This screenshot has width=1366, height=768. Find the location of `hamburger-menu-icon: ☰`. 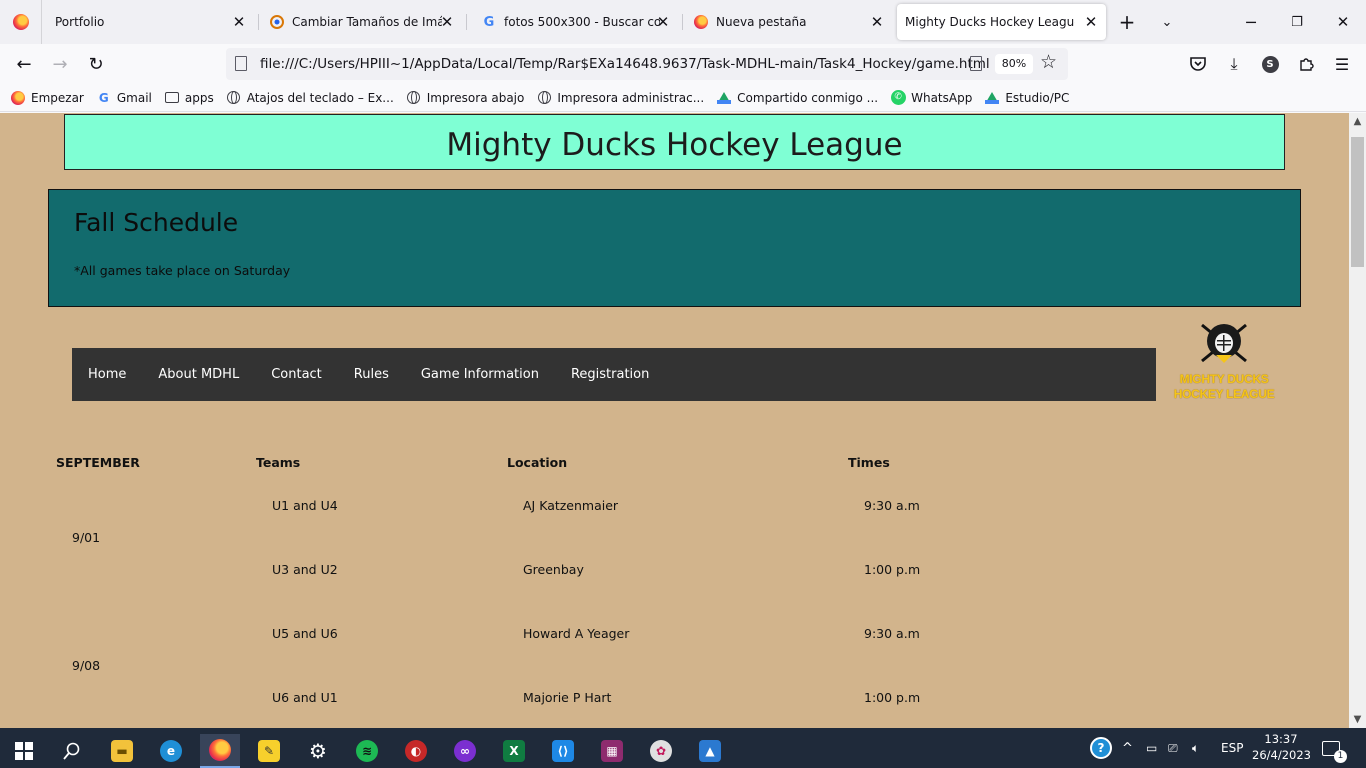

hamburger-menu-icon: ☰ is located at coordinates (1342, 64).